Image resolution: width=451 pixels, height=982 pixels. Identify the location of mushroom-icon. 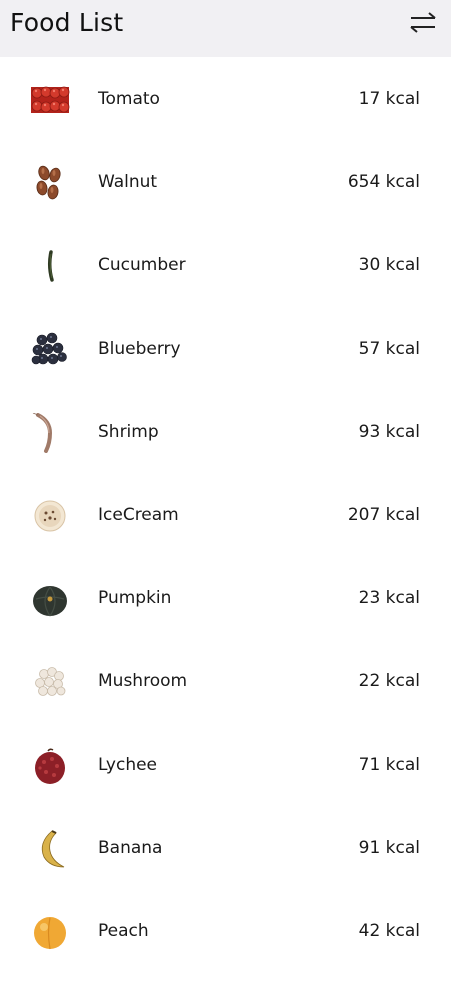
(50, 682).